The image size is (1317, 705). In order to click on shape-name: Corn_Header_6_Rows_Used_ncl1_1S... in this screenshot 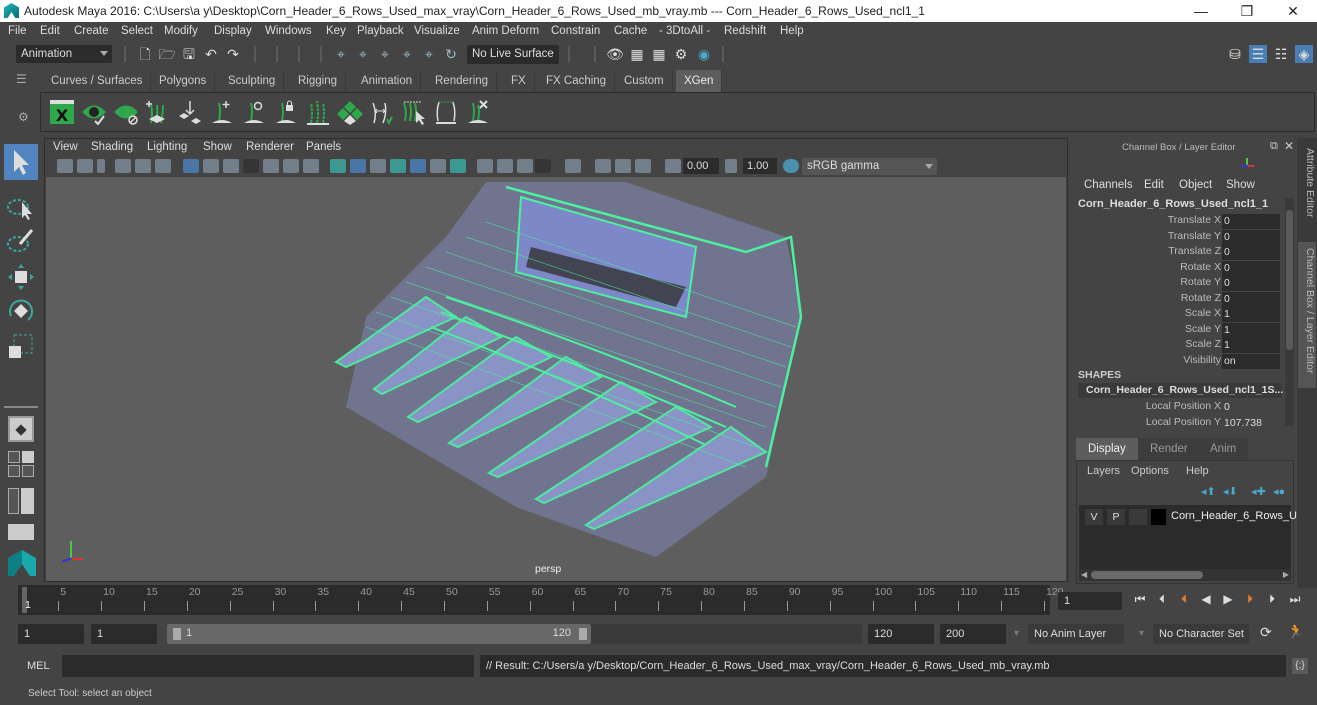, I will do `click(1180, 390)`.